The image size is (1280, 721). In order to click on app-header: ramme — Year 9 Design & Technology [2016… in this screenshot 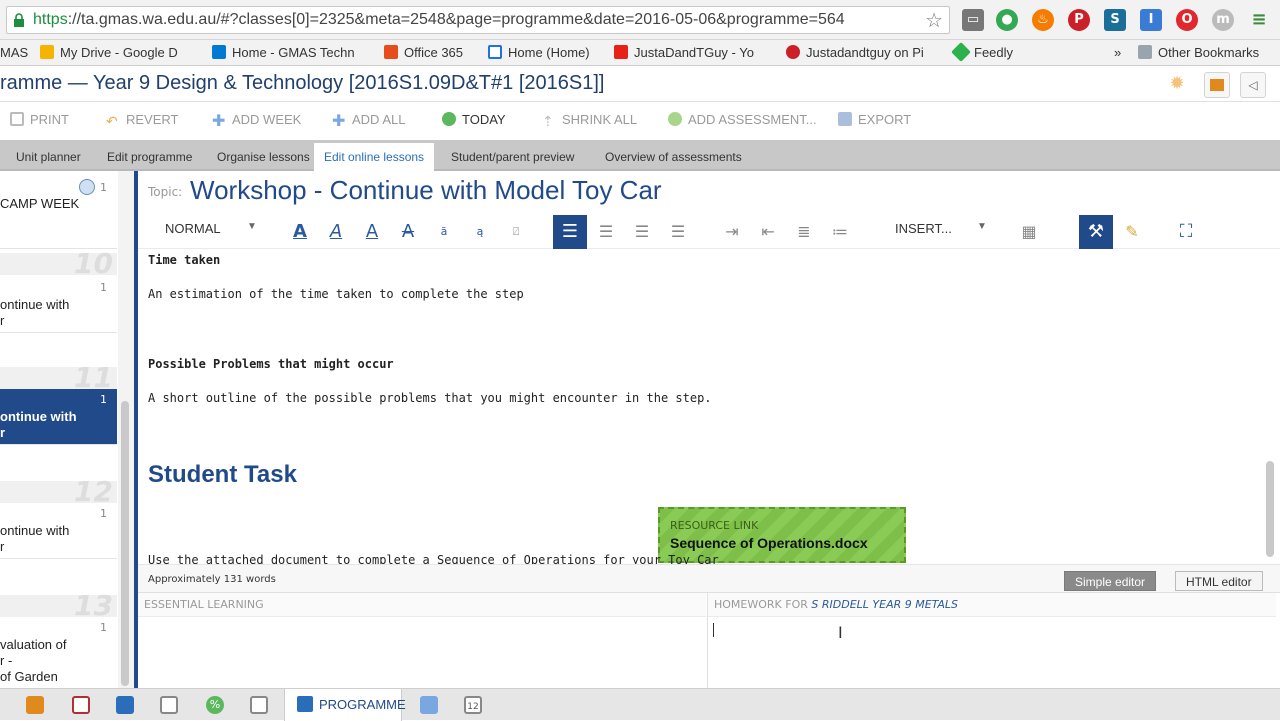, I will do `click(640, 84)`.